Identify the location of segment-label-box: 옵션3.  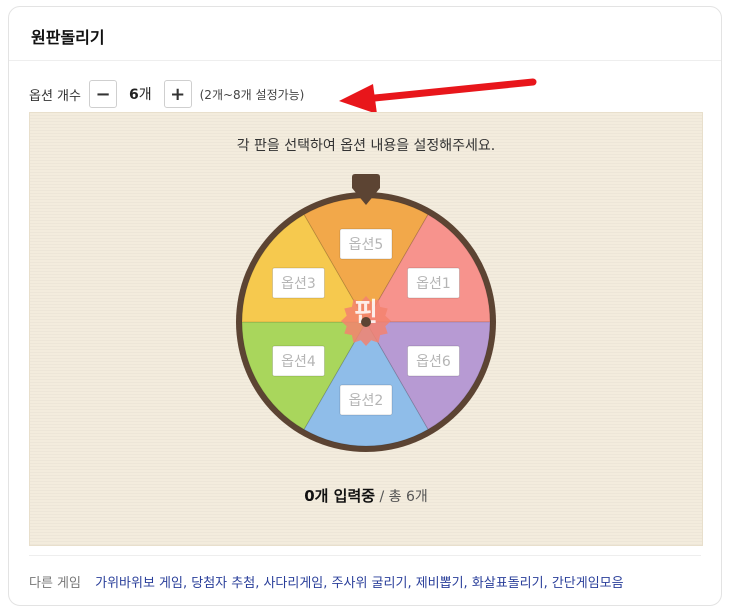
(298, 283).